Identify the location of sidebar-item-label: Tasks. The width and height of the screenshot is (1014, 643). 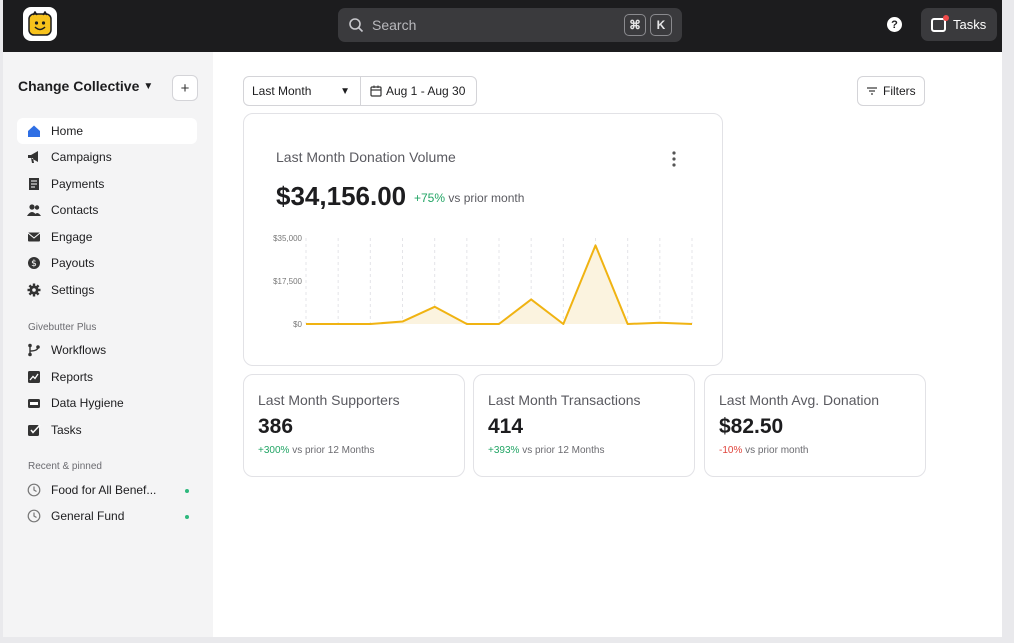
(66, 430).